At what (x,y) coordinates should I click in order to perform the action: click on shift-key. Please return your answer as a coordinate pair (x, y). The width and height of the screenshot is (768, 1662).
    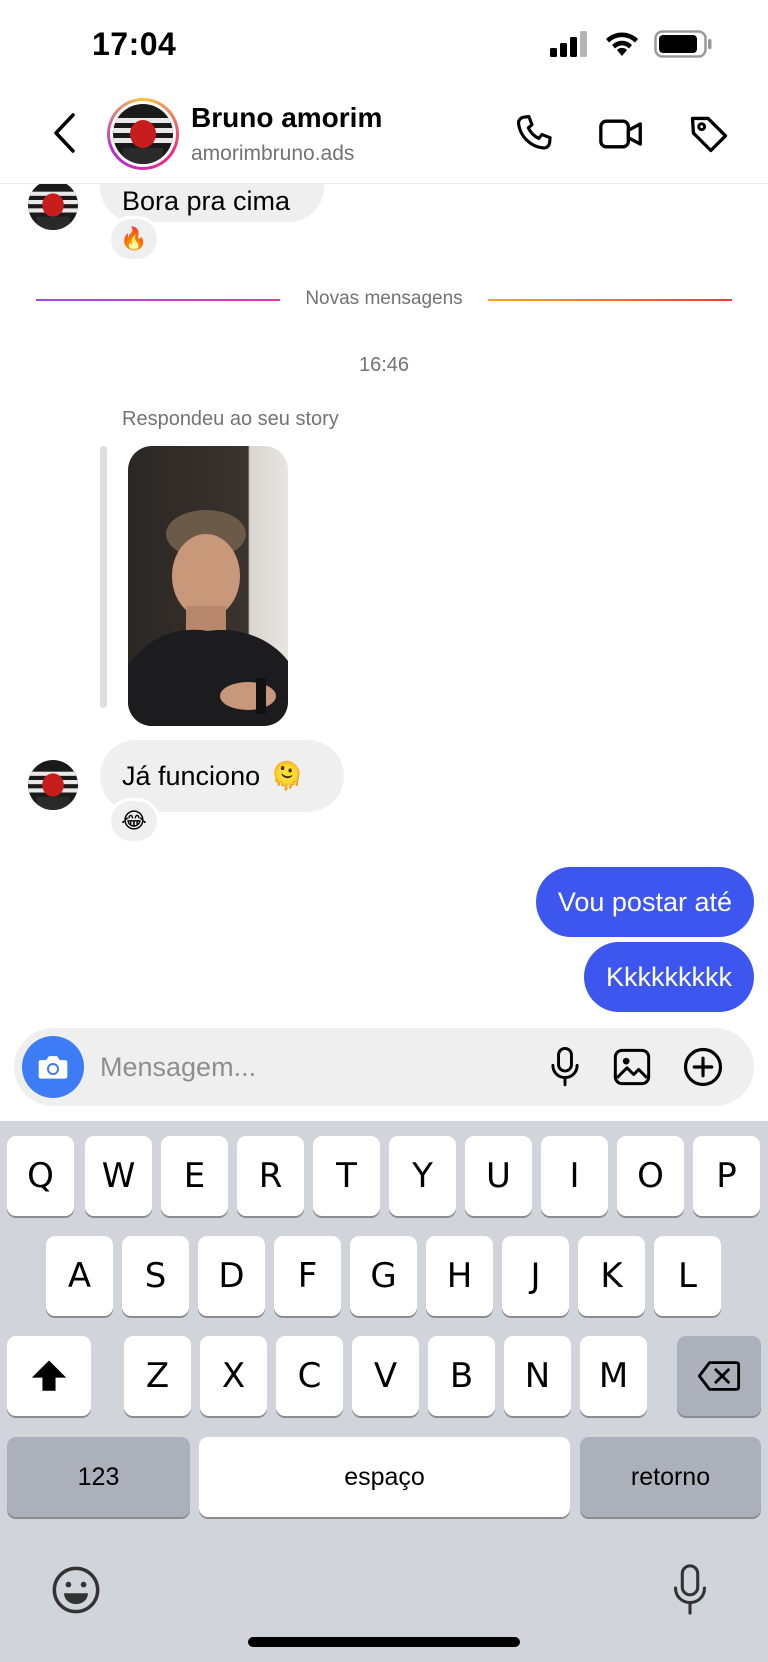
    Looking at the image, I should click on (49, 1376).